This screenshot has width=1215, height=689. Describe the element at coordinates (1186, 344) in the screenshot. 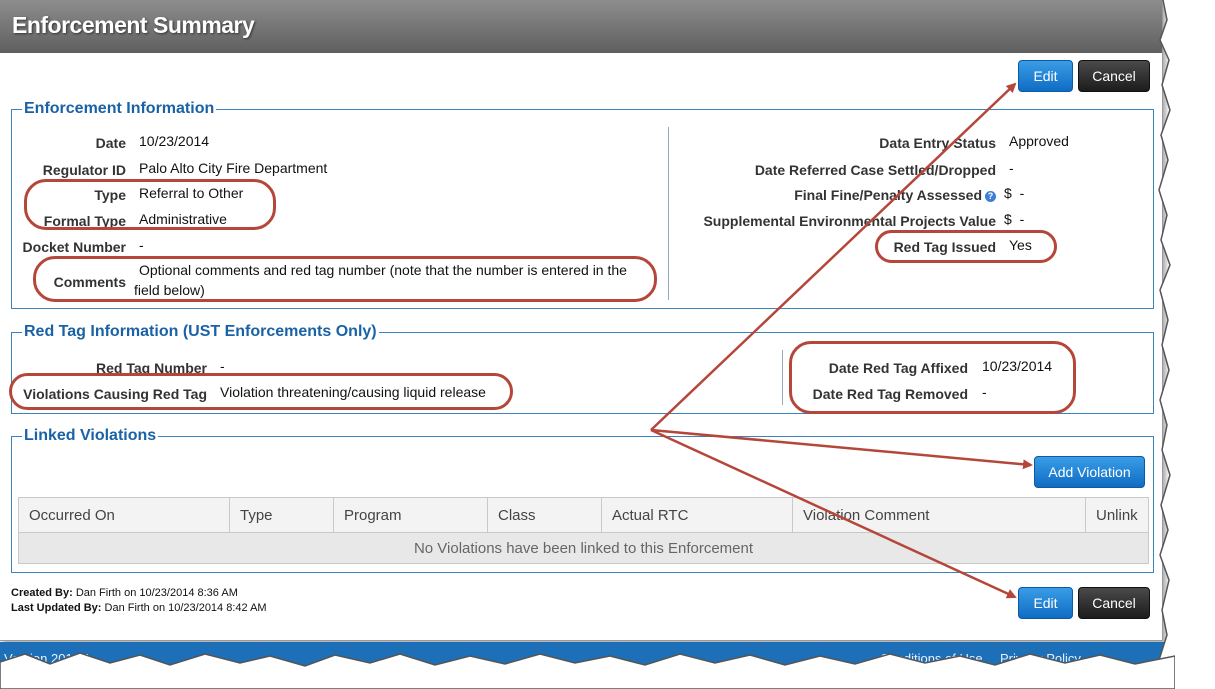

I see `torn-edge-decoration` at that location.